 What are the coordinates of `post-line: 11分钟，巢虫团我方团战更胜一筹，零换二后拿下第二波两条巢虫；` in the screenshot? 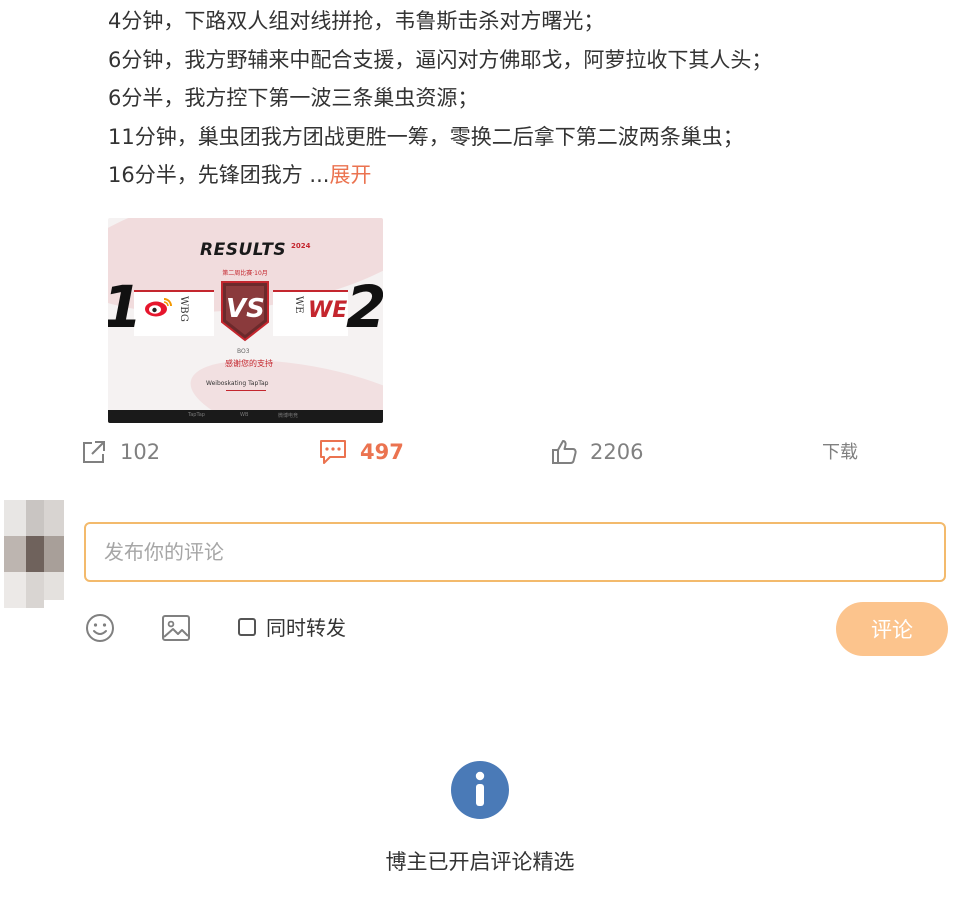 It's located at (426, 136).